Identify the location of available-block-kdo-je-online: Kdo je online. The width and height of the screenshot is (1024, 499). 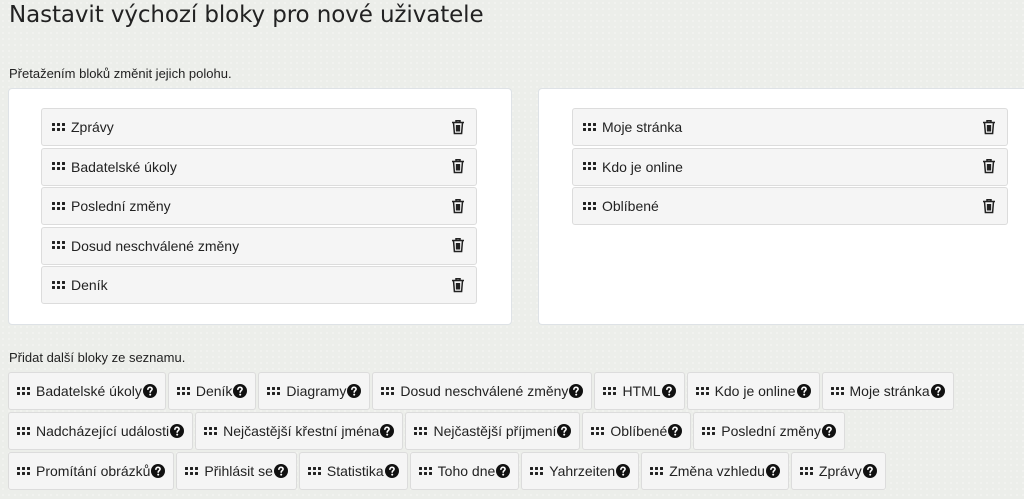
(753, 391).